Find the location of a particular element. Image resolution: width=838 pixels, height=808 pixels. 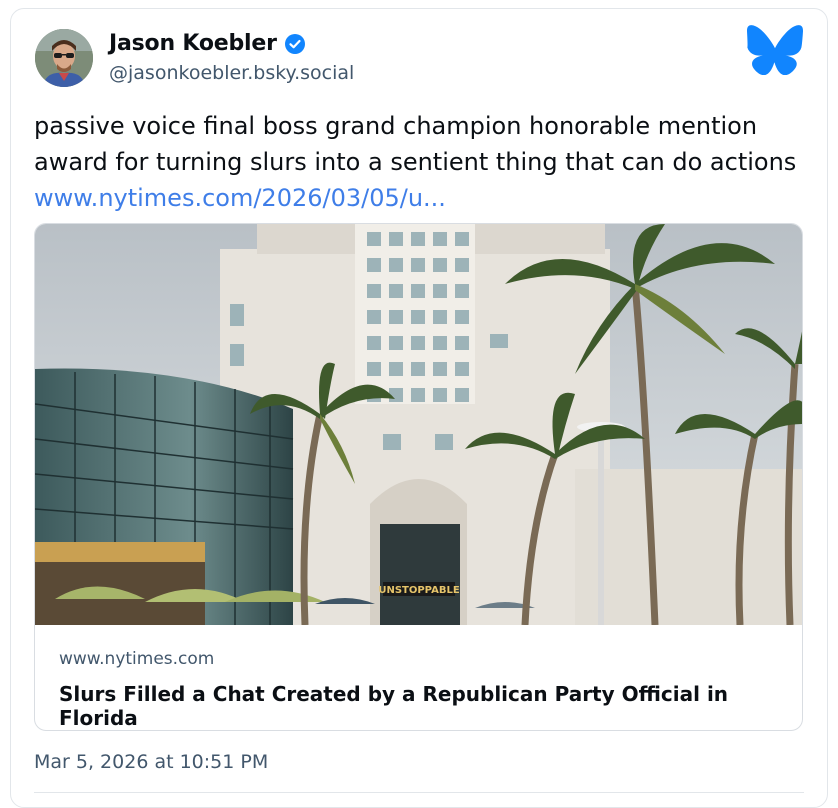

author-name-row: Jason Koebler is located at coordinates (207, 43).